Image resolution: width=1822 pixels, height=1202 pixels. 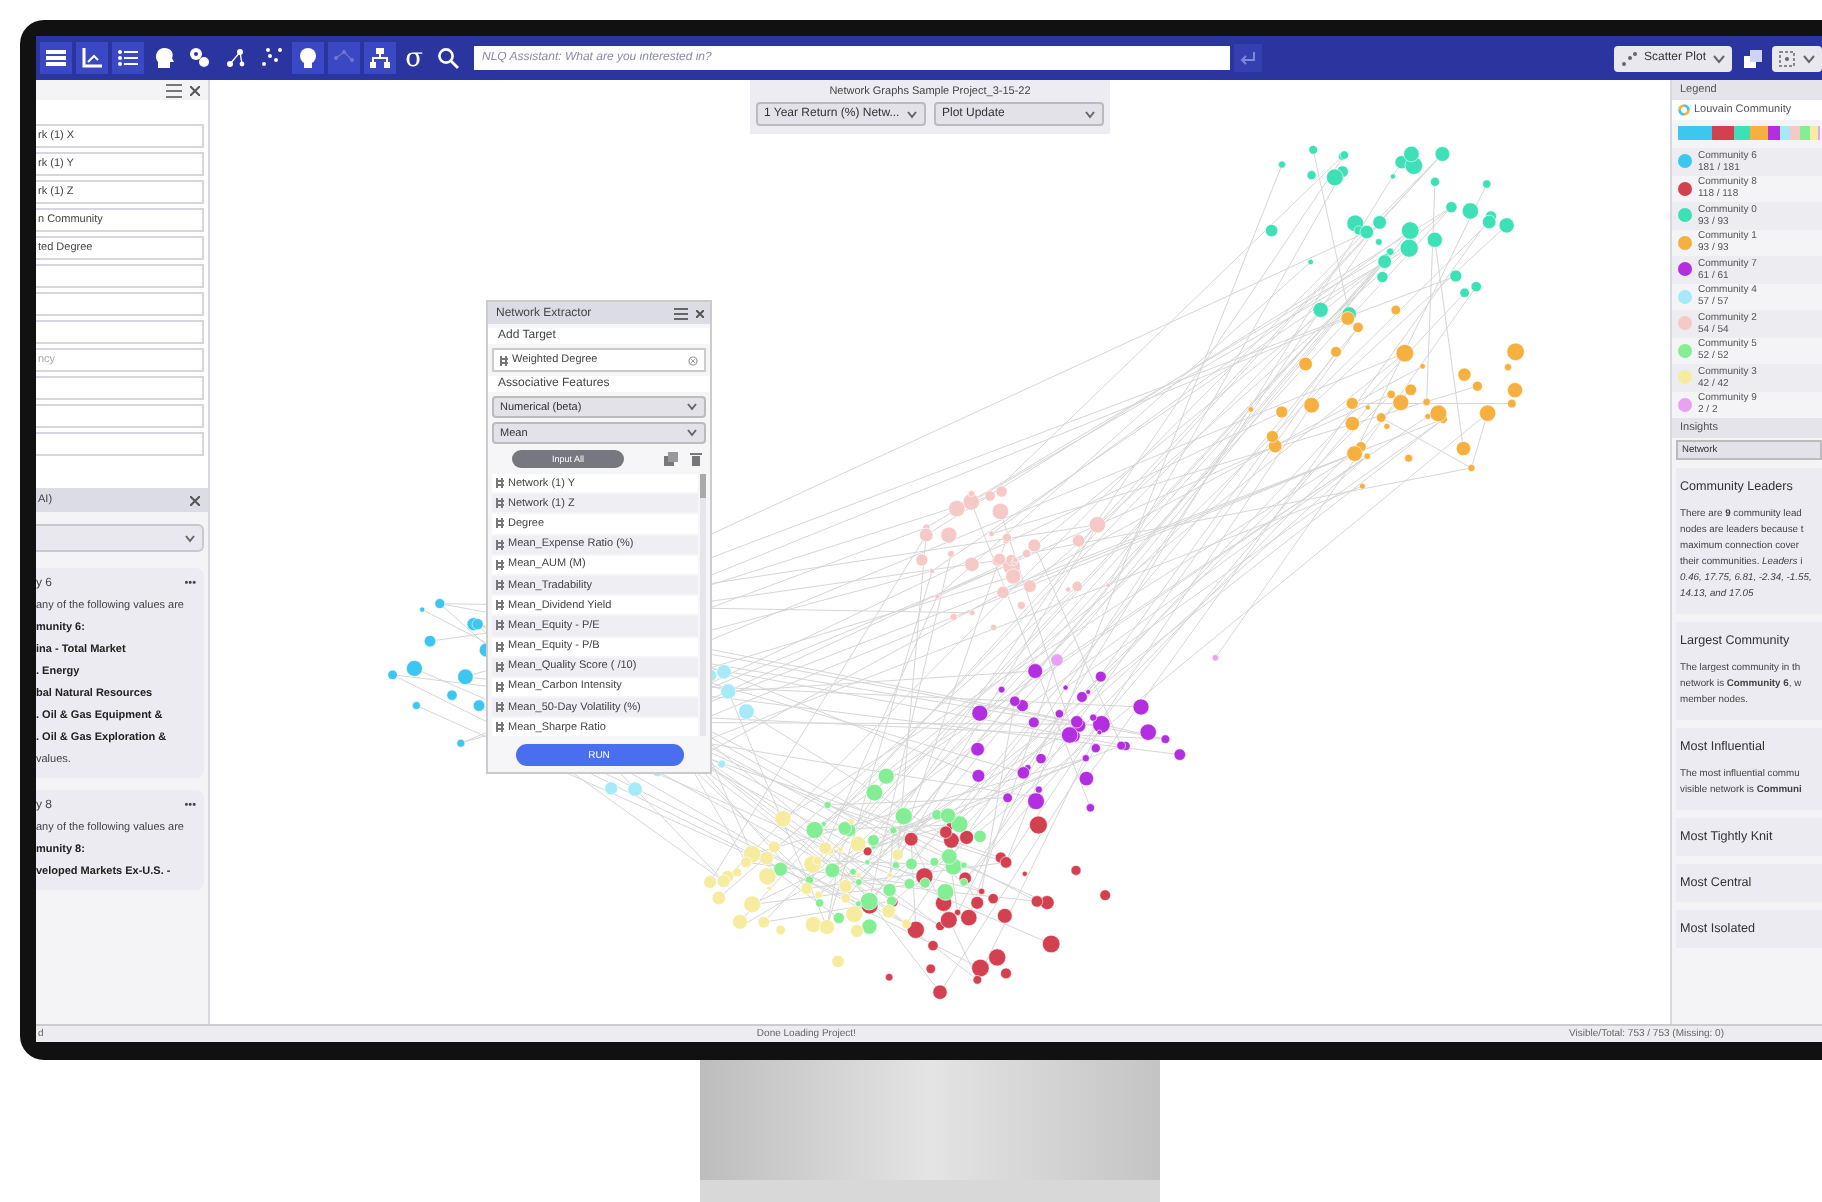 I want to click on hierarchy-icon, so click(x=380, y=58).